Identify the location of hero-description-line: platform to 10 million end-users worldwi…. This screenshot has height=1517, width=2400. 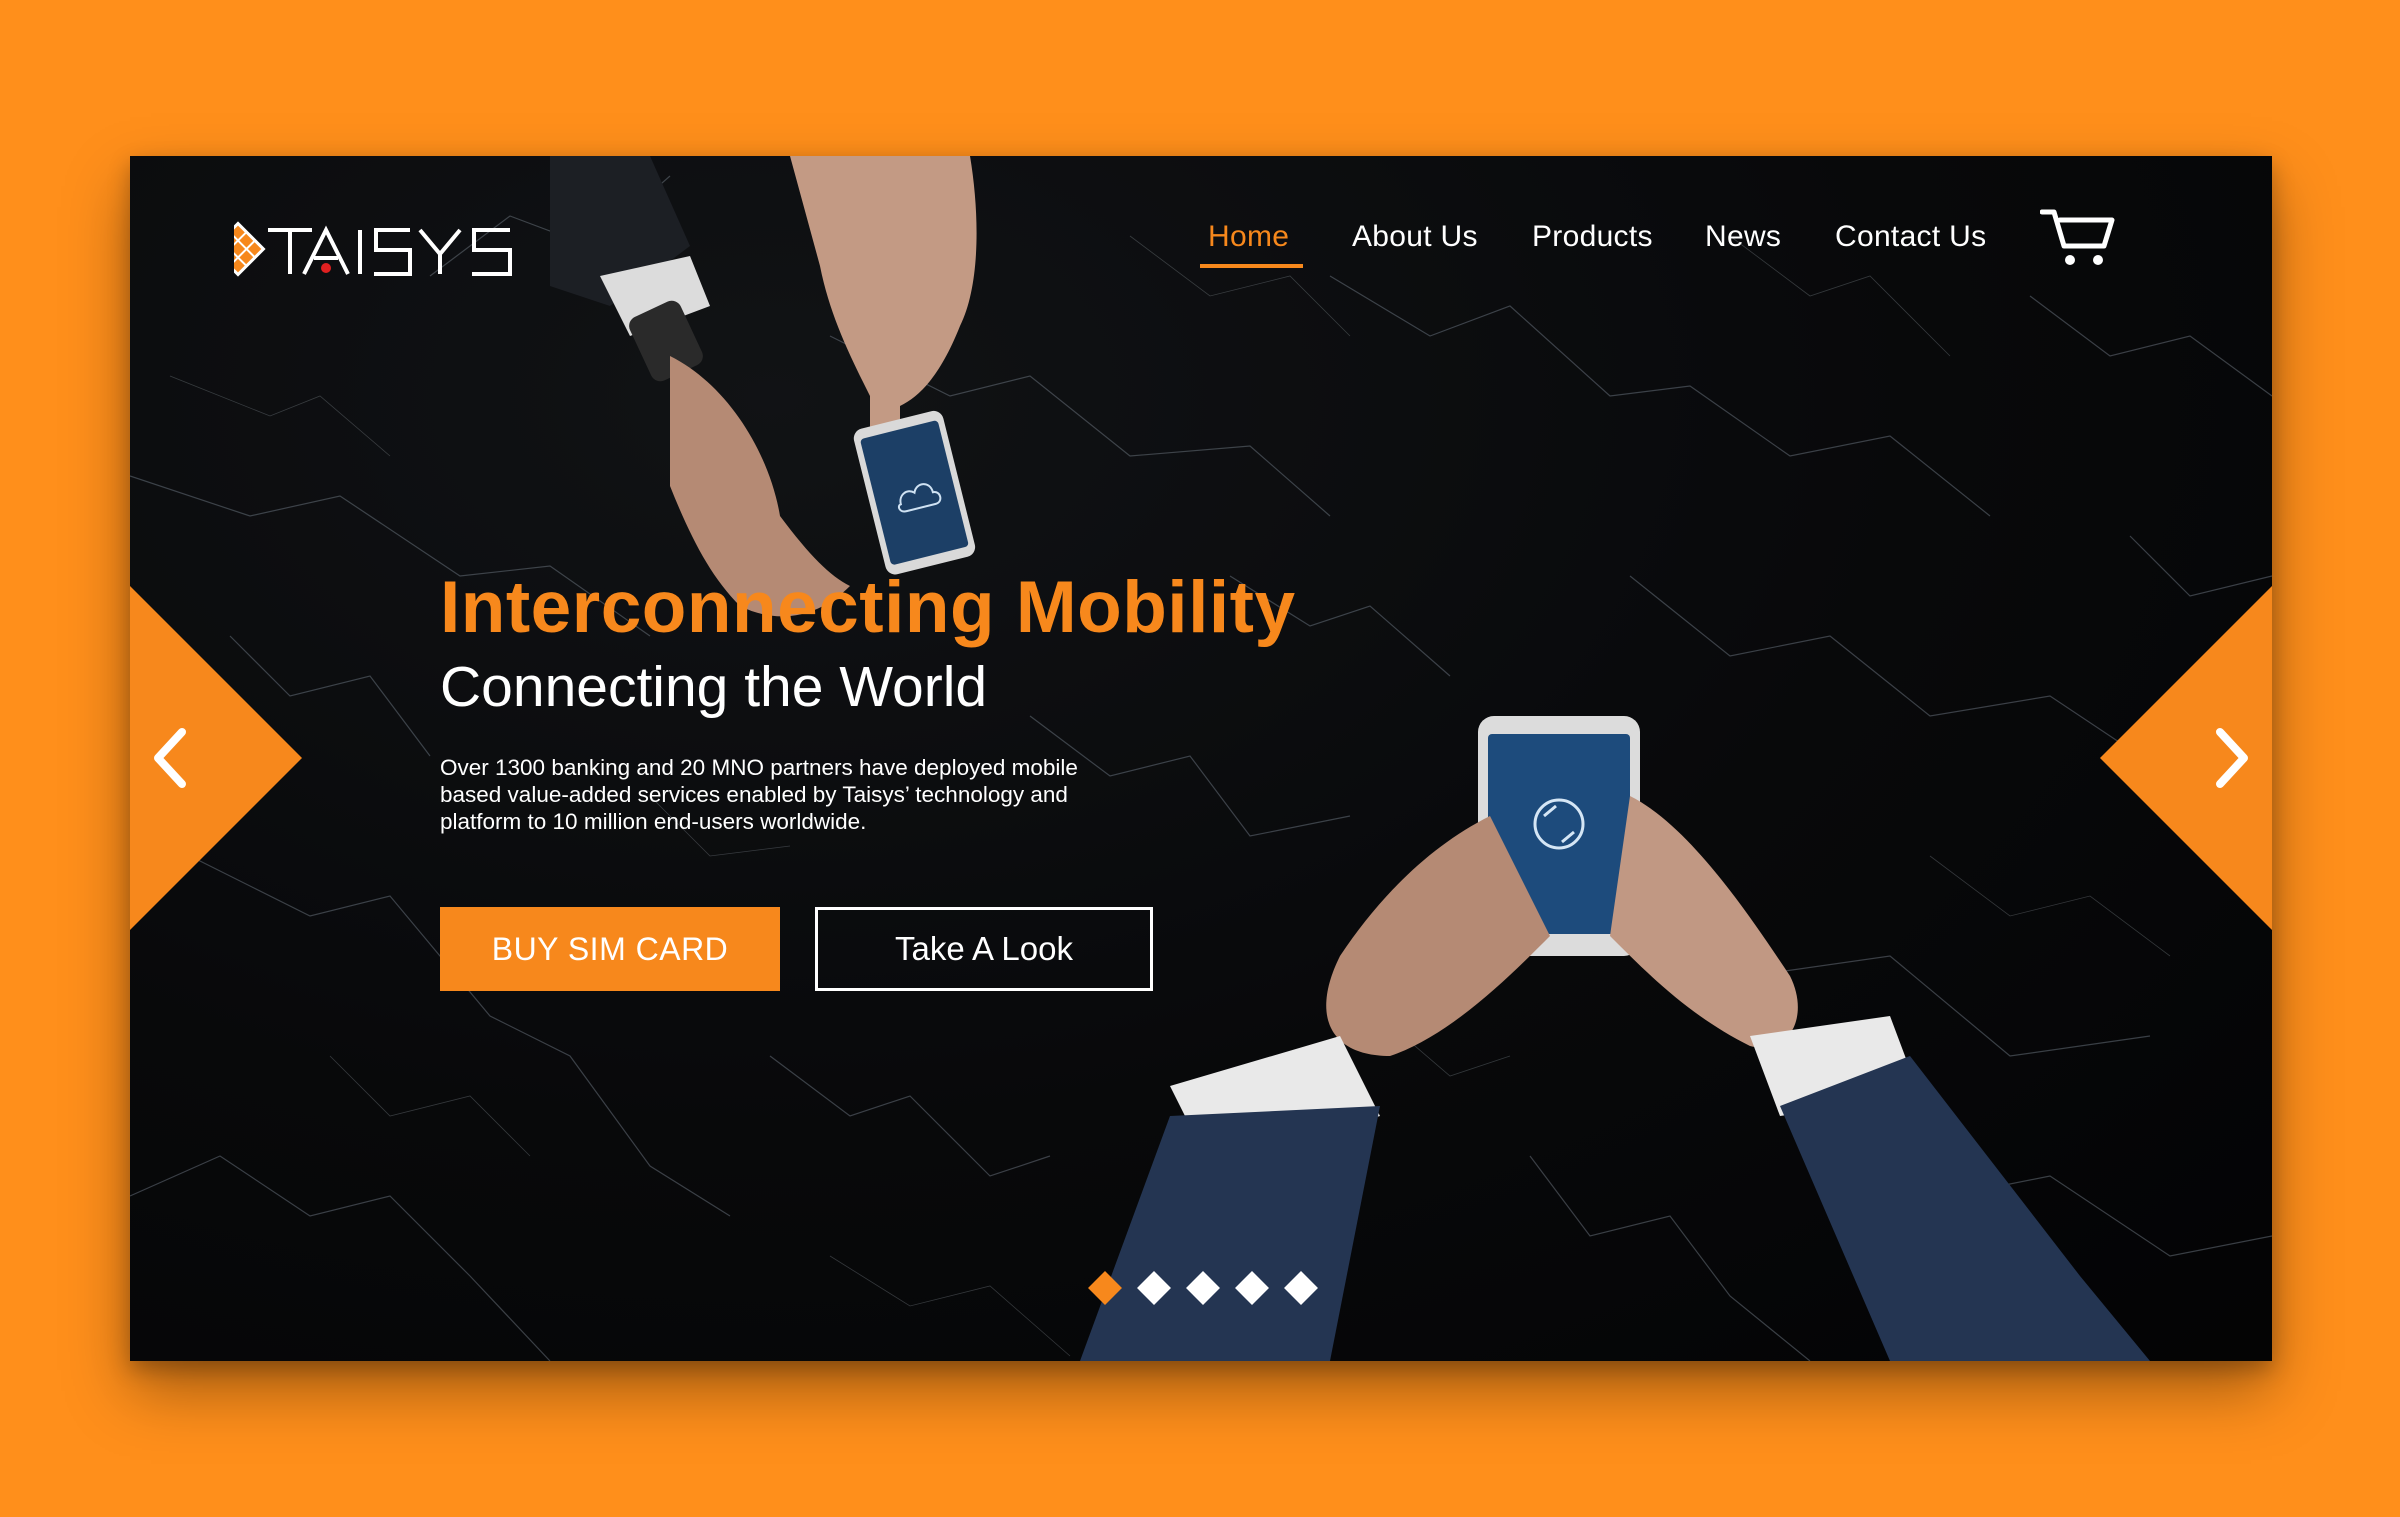
(653, 821).